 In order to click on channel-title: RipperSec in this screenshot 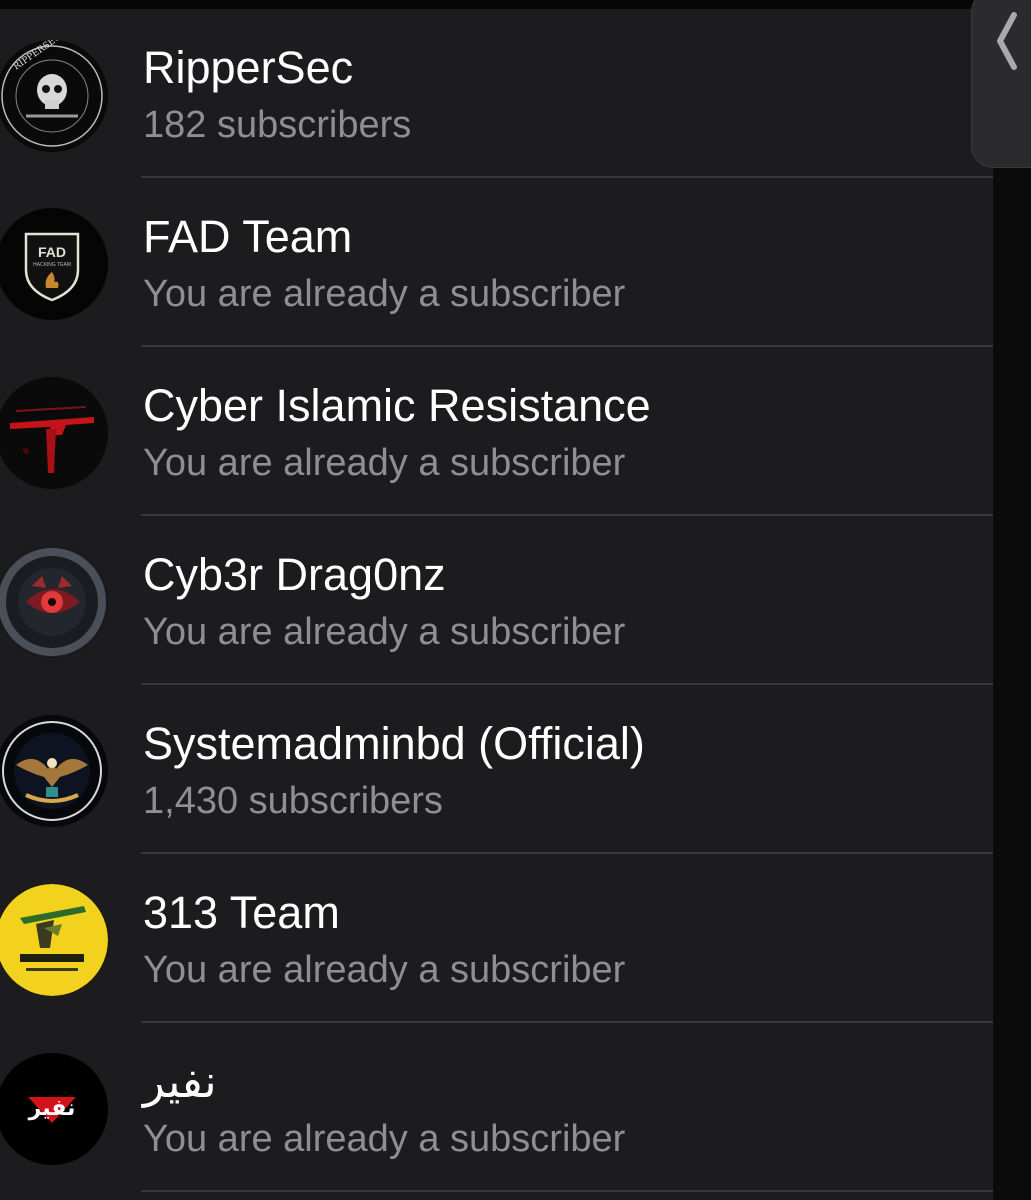, I will do `click(248, 67)`.